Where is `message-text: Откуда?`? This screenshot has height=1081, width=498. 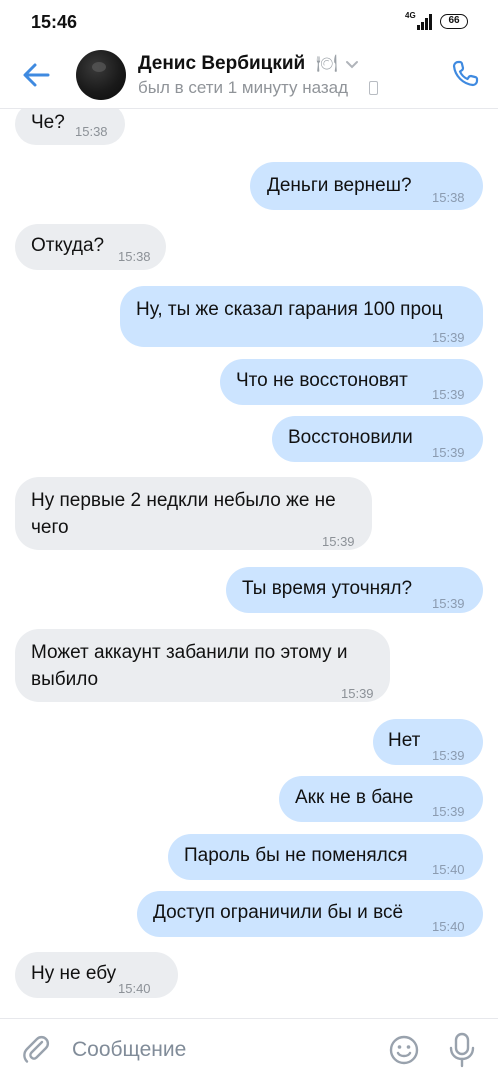
message-text: Откуда? is located at coordinates (68, 245).